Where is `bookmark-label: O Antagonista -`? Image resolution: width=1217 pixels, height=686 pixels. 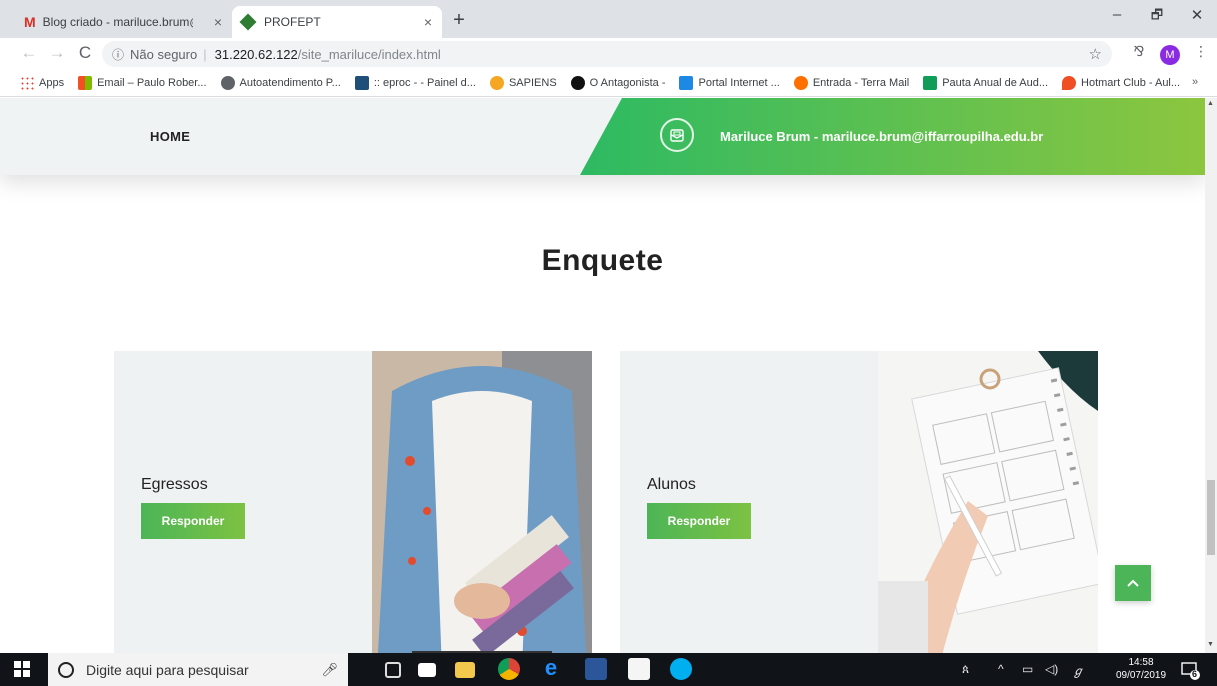 bookmark-label: O Antagonista - is located at coordinates (627, 83).